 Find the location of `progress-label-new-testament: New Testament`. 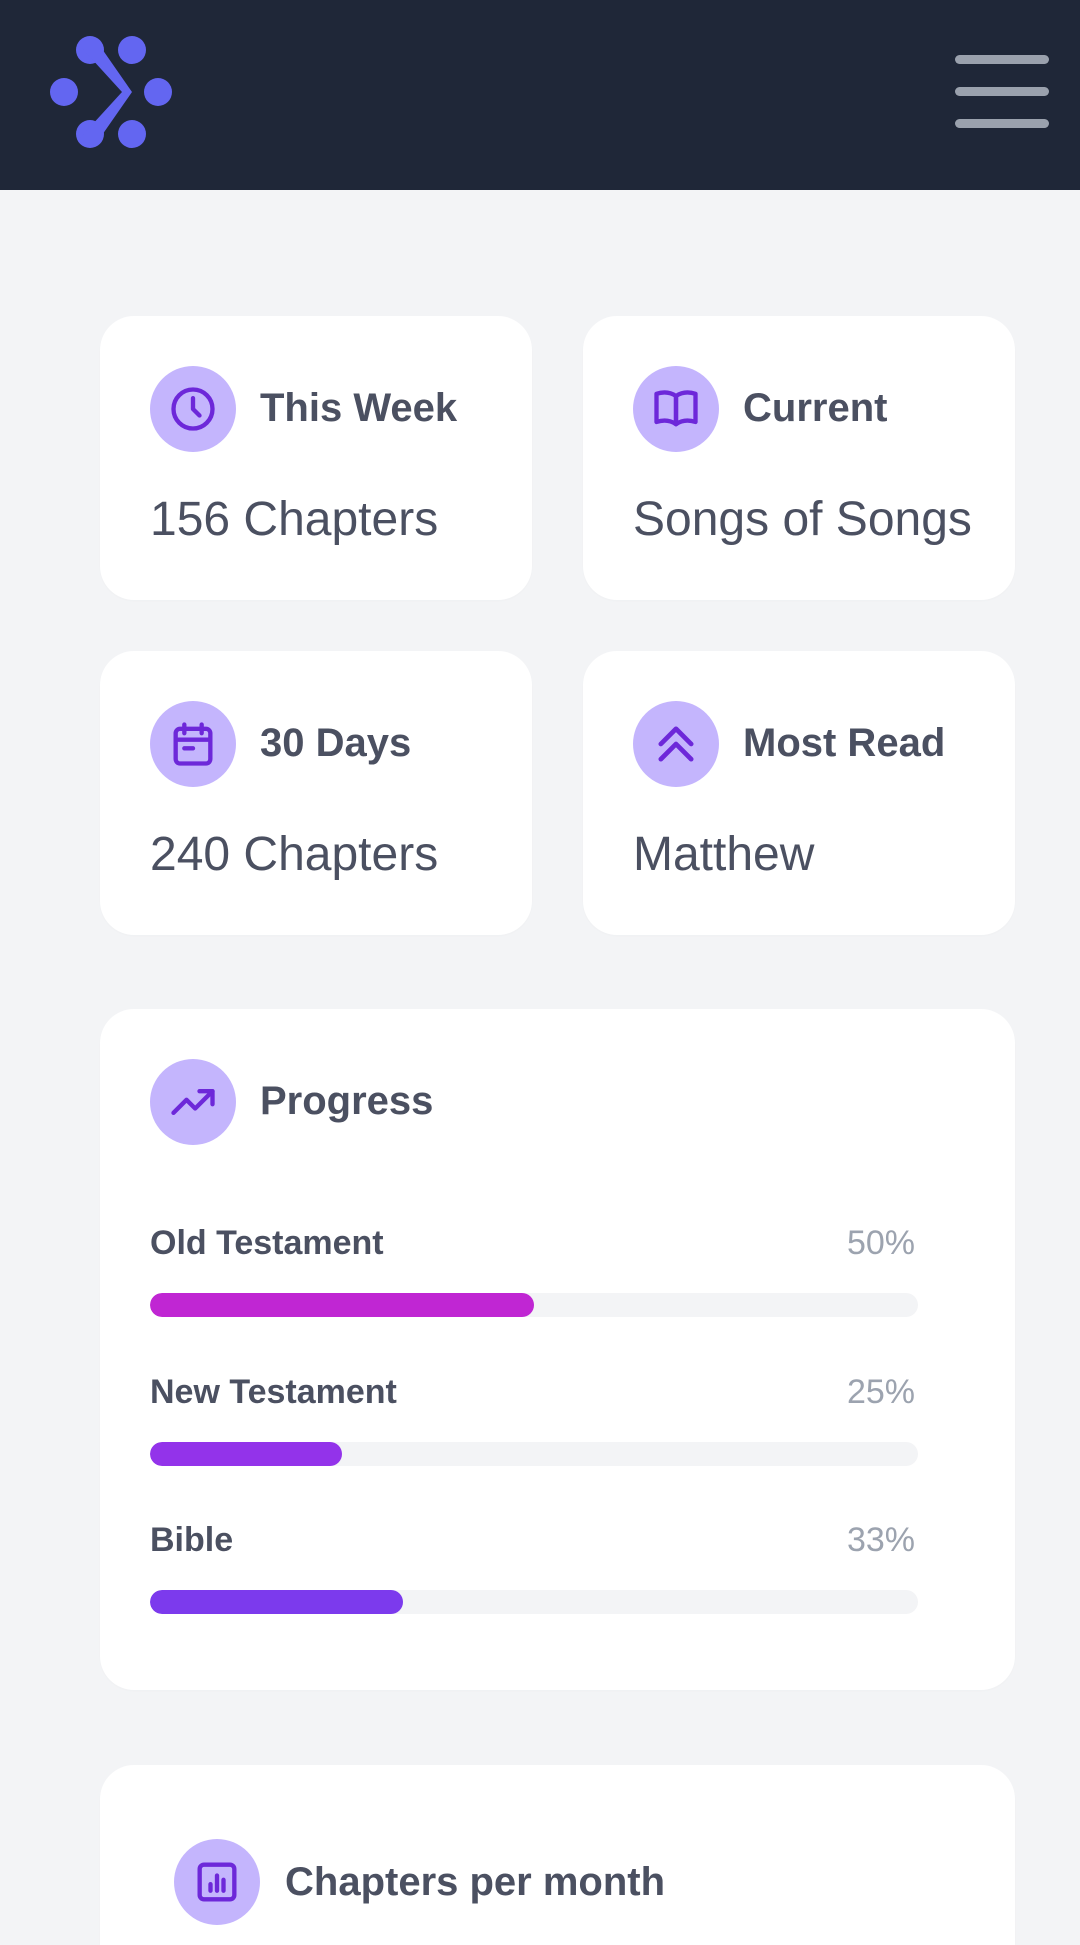

progress-label-new-testament: New Testament is located at coordinates (273, 1392).